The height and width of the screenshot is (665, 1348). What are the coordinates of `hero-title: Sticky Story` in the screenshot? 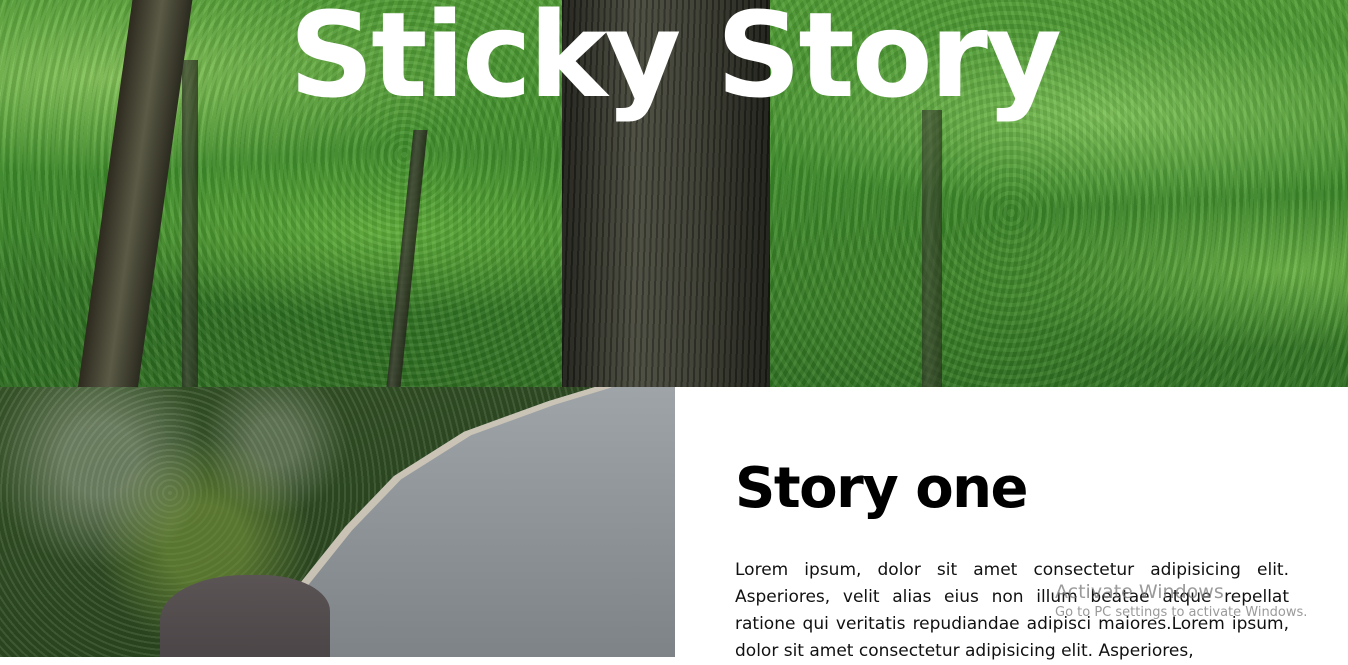 It's located at (675, 62).